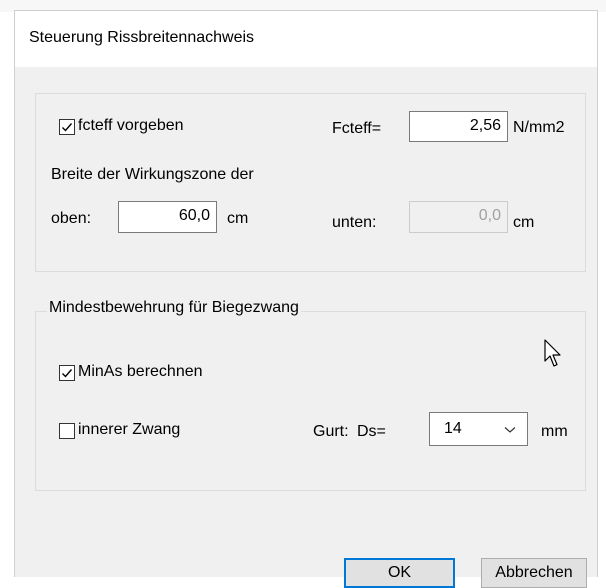 This screenshot has height=588, width=606. Describe the element at coordinates (458, 126) in the screenshot. I see `fcteff-input: 2,56` at that location.